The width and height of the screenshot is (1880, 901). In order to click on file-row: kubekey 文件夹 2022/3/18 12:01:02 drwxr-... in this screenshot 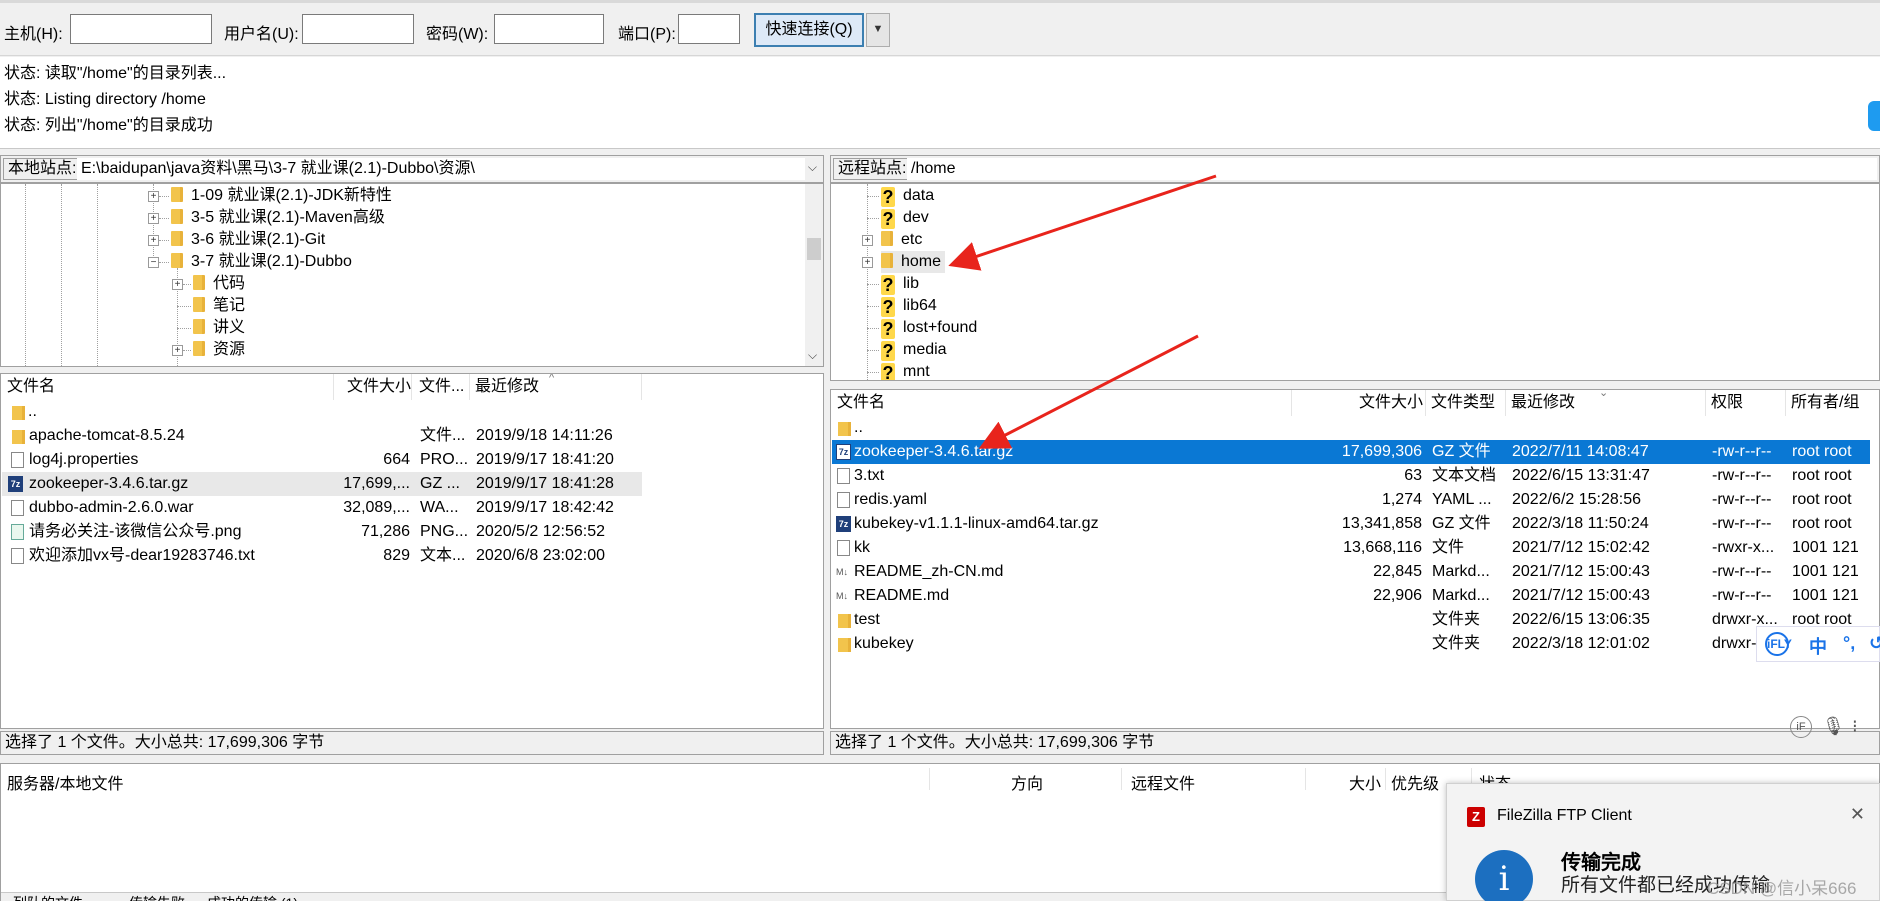, I will do `click(1354, 644)`.